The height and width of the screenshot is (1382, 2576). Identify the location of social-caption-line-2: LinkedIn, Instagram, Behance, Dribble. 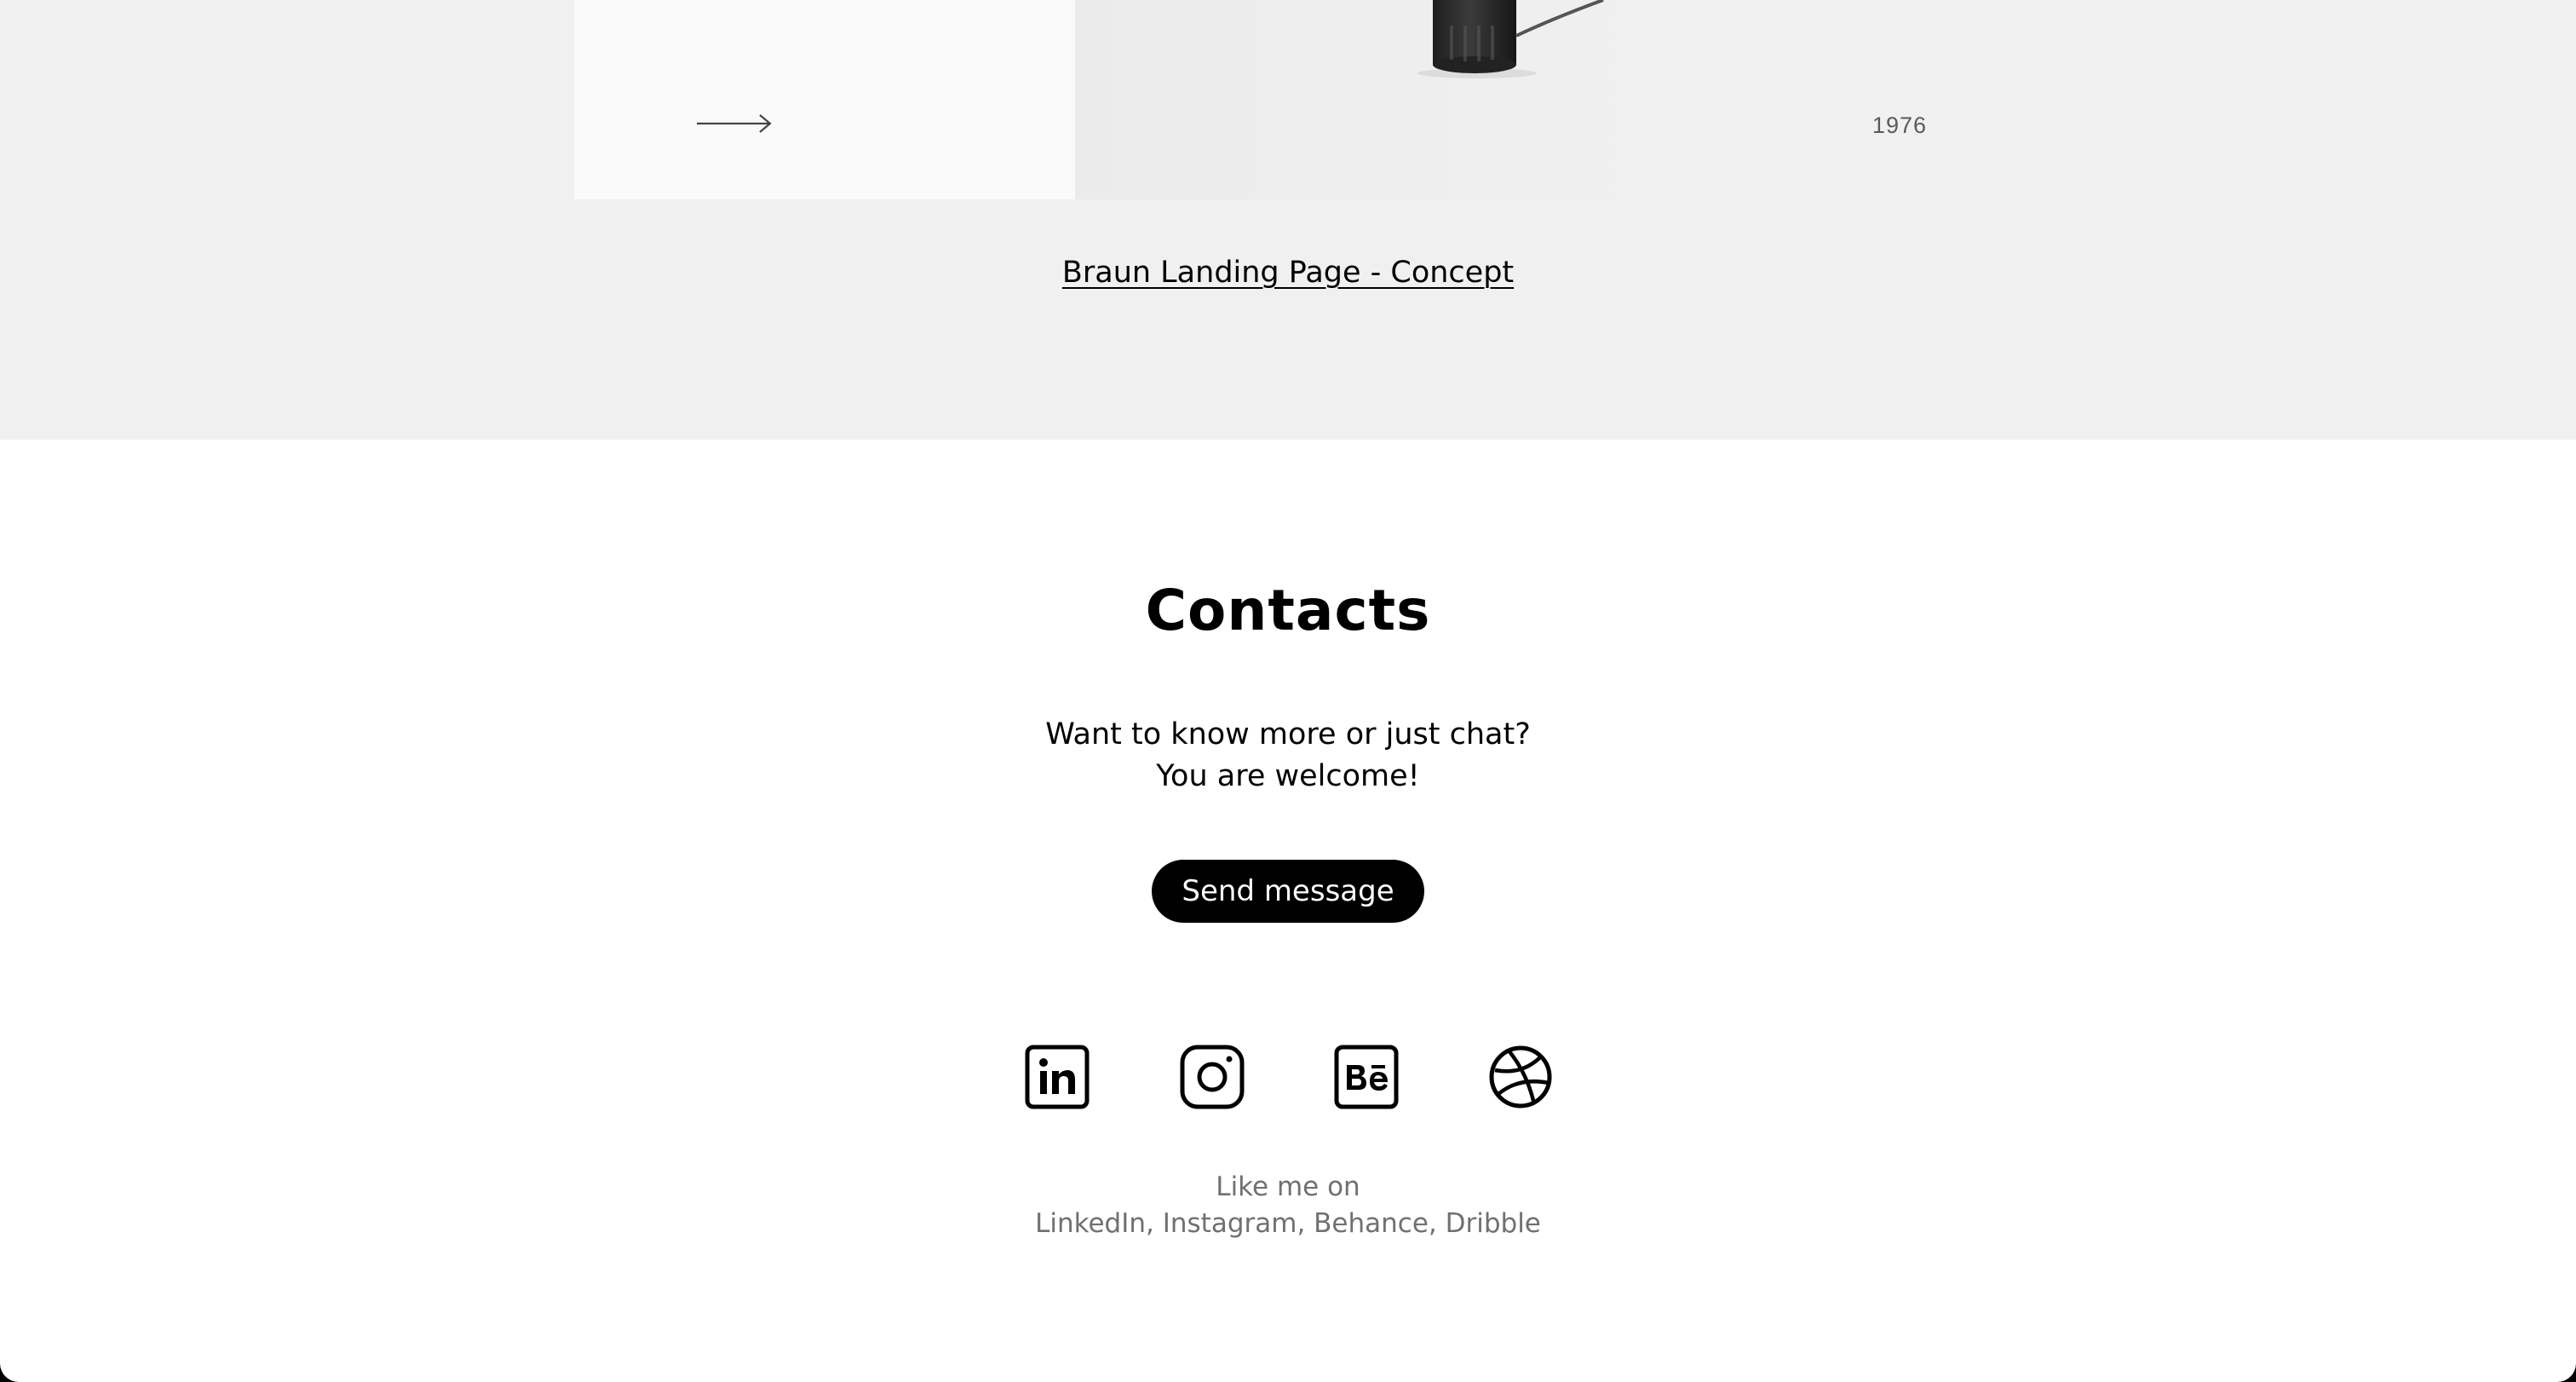
(1288, 1223).